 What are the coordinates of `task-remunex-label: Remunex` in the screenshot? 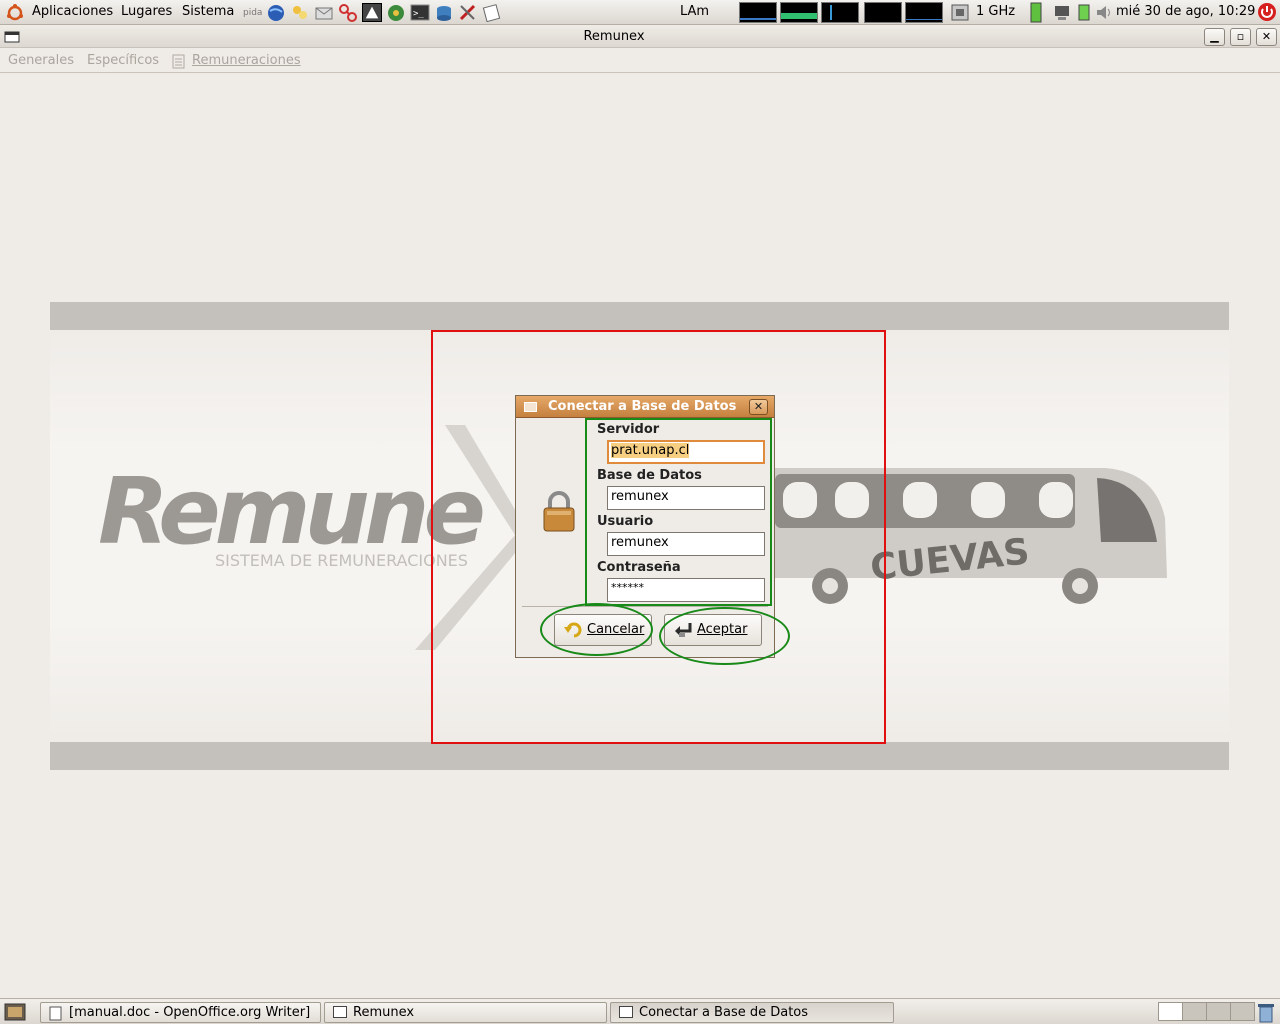 It's located at (384, 1012).